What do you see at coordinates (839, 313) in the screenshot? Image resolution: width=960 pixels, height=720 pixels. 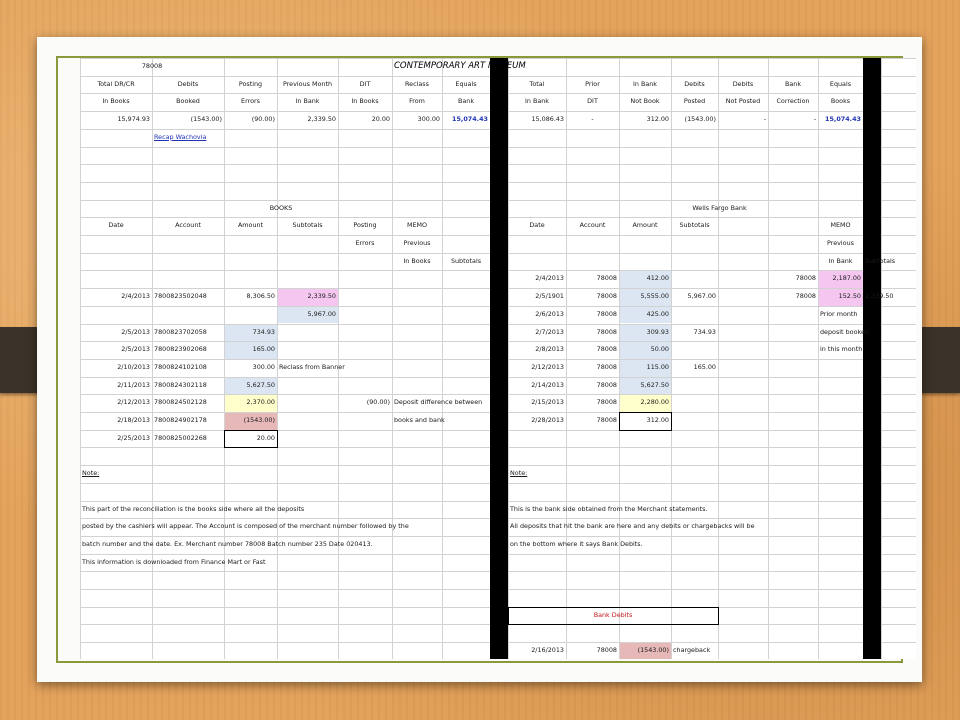 I see `bank-memo: Prior month` at bounding box center [839, 313].